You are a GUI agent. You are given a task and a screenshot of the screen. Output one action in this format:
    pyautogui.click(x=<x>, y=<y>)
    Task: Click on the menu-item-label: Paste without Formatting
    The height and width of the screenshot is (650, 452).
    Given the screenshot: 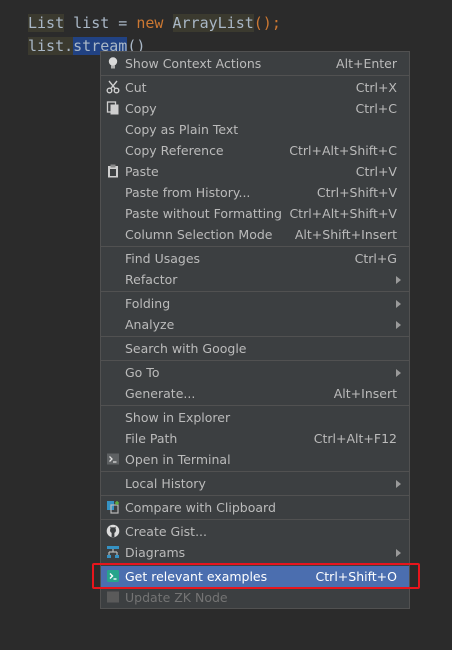 What is the action you would take?
    pyautogui.click(x=203, y=213)
    